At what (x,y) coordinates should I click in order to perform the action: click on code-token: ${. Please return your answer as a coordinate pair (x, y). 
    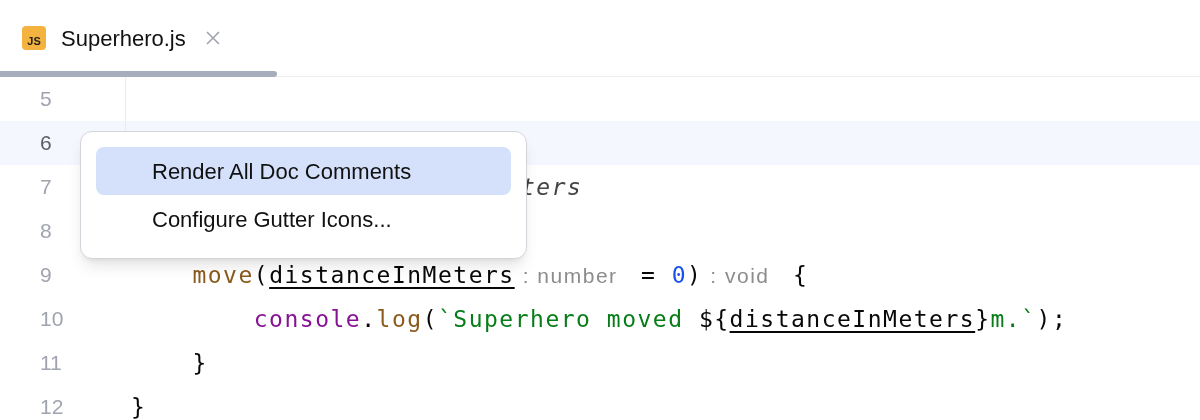
    Looking at the image, I should click on (714, 319).